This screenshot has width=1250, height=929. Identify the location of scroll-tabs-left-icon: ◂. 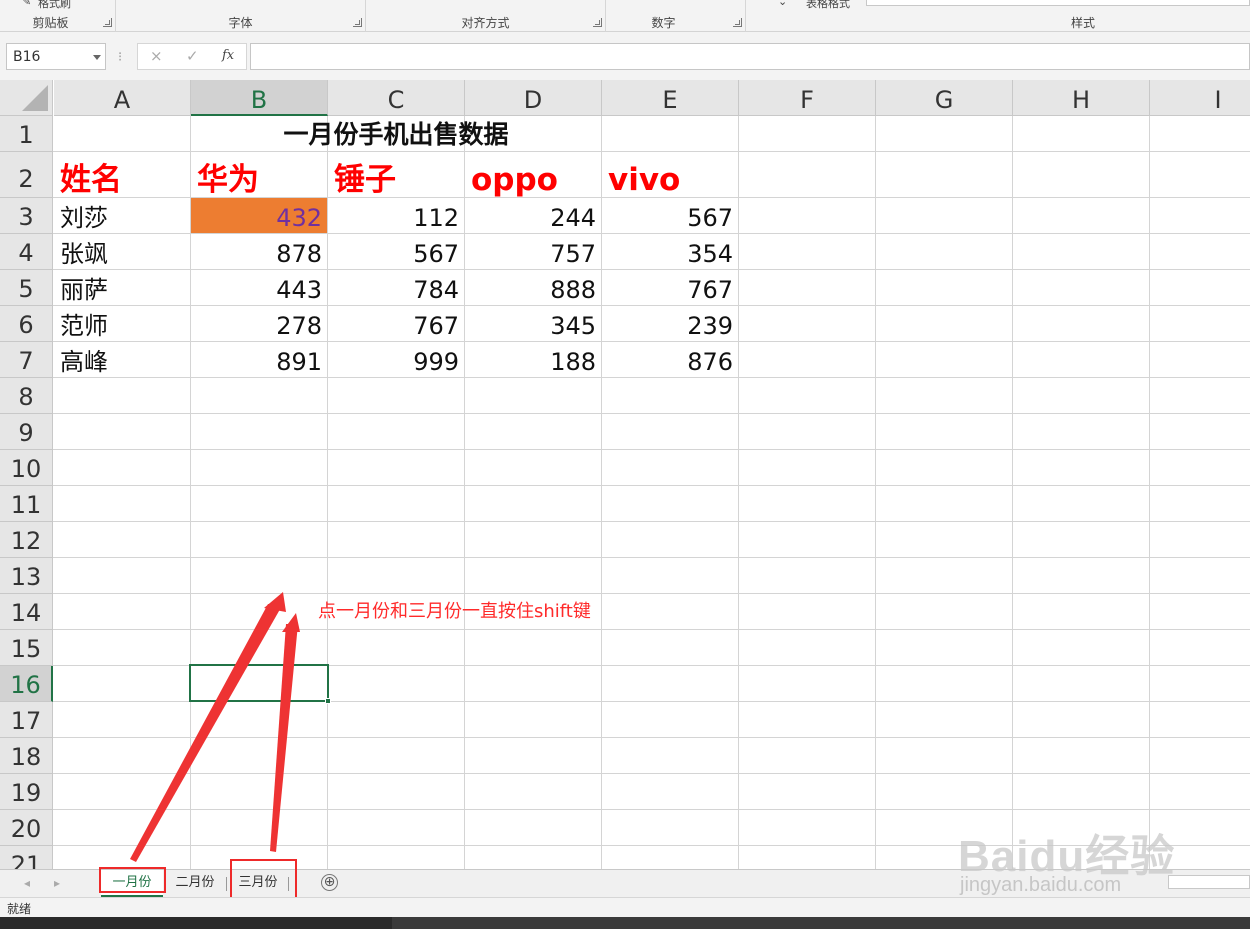
(27, 883).